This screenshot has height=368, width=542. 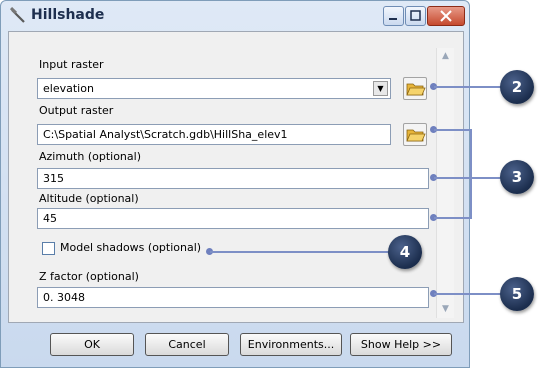 I want to click on azimuth-label: Azimuth (optional), so click(x=90, y=156).